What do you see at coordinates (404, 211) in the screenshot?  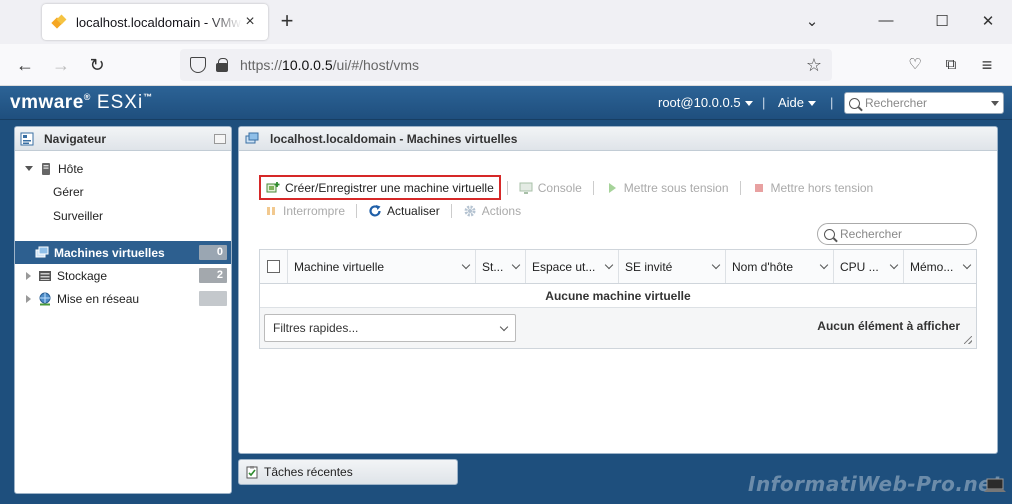 I see `refresh-button: Actualiser` at bounding box center [404, 211].